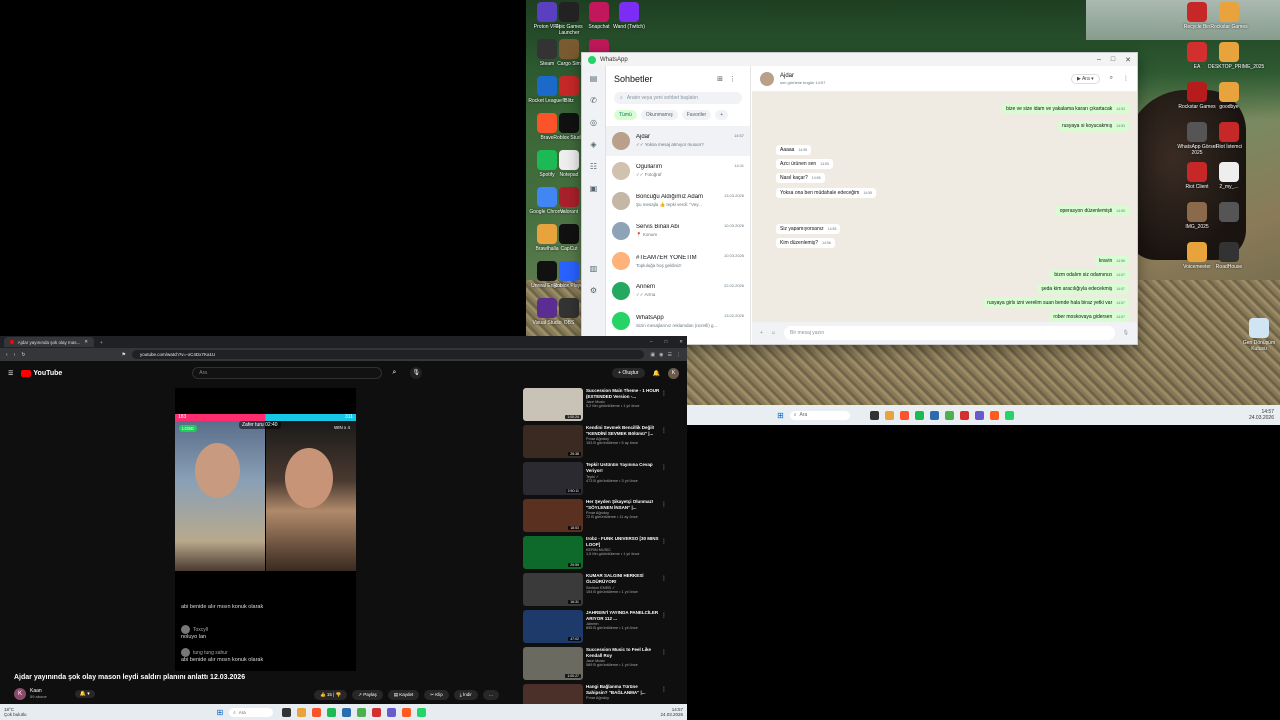 This screenshot has height=720, width=1280. What do you see at coordinates (623, 467) in the screenshot?
I see `recommended-title: Tepki! Ustünün Yayınına Cevap Veriyor!` at bounding box center [623, 467].